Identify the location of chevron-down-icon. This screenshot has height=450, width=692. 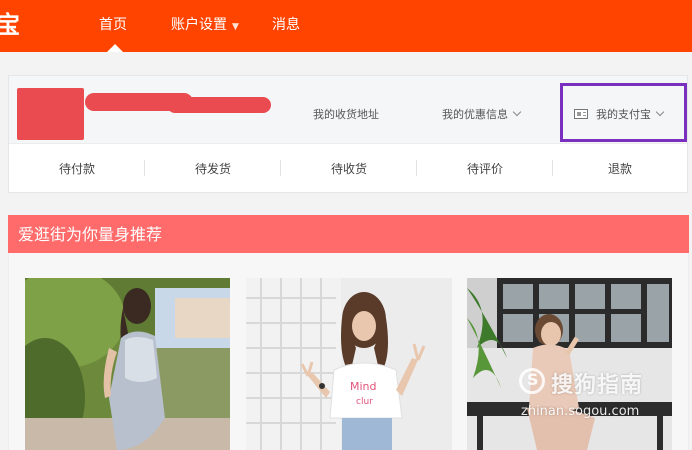
(517, 112).